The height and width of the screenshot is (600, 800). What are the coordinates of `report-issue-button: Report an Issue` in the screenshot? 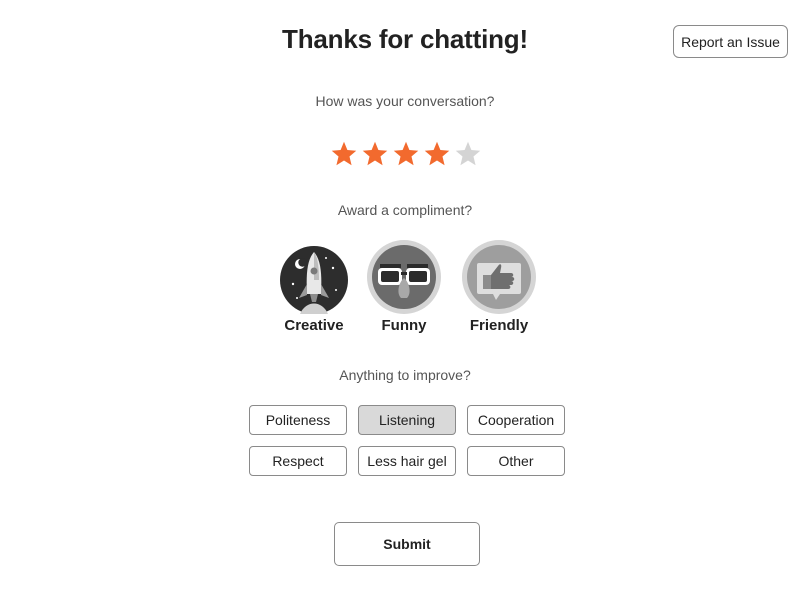 It's located at (730, 41).